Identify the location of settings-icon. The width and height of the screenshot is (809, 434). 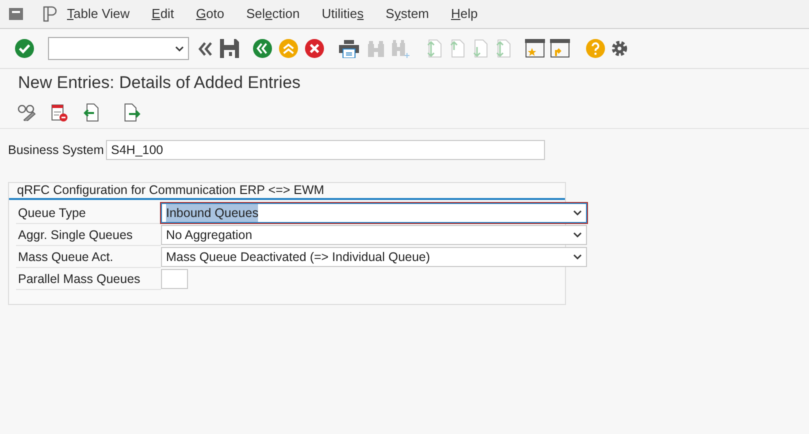
(619, 48).